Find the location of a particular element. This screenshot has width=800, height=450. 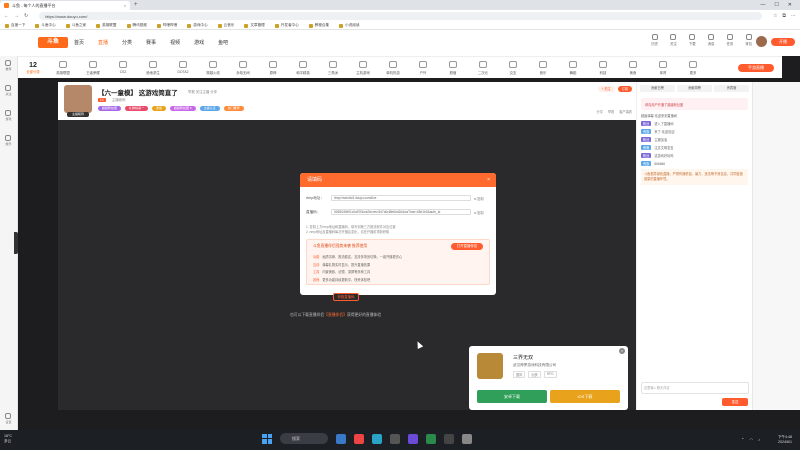

header-item: 历史 is located at coordinates (654, 40).